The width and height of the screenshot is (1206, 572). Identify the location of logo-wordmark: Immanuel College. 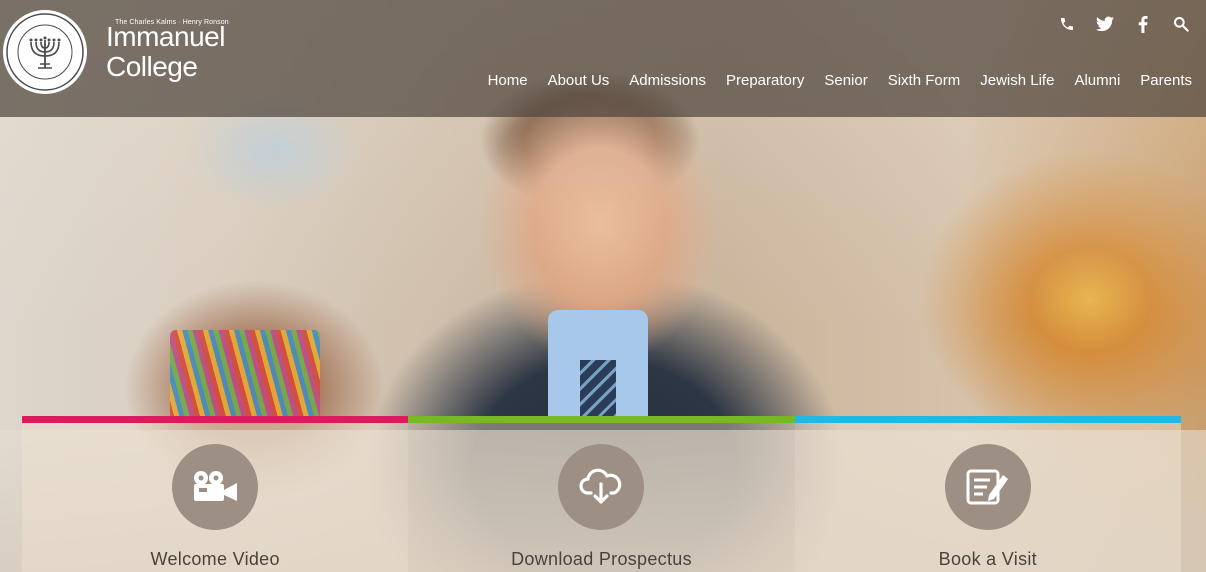
(165, 52).